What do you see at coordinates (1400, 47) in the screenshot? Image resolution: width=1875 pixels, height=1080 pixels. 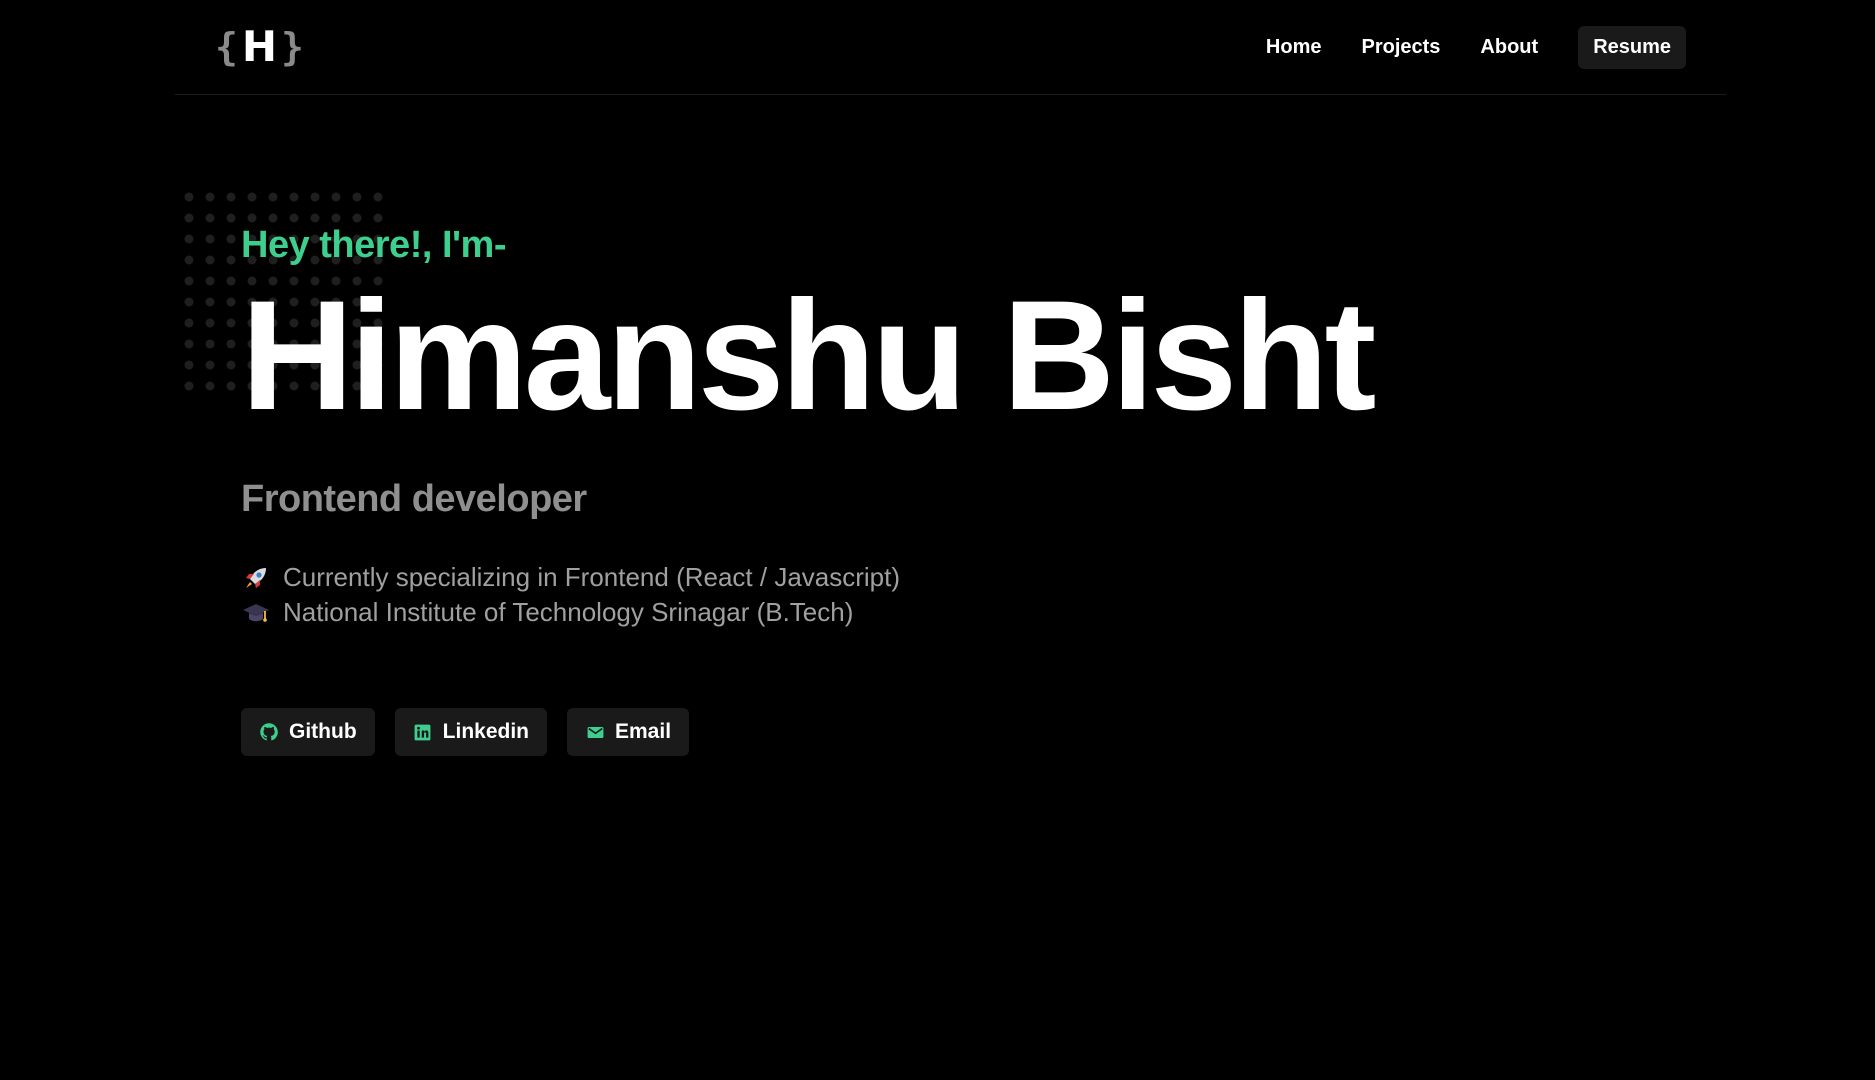 I see `nav-projects-link: Projects` at bounding box center [1400, 47].